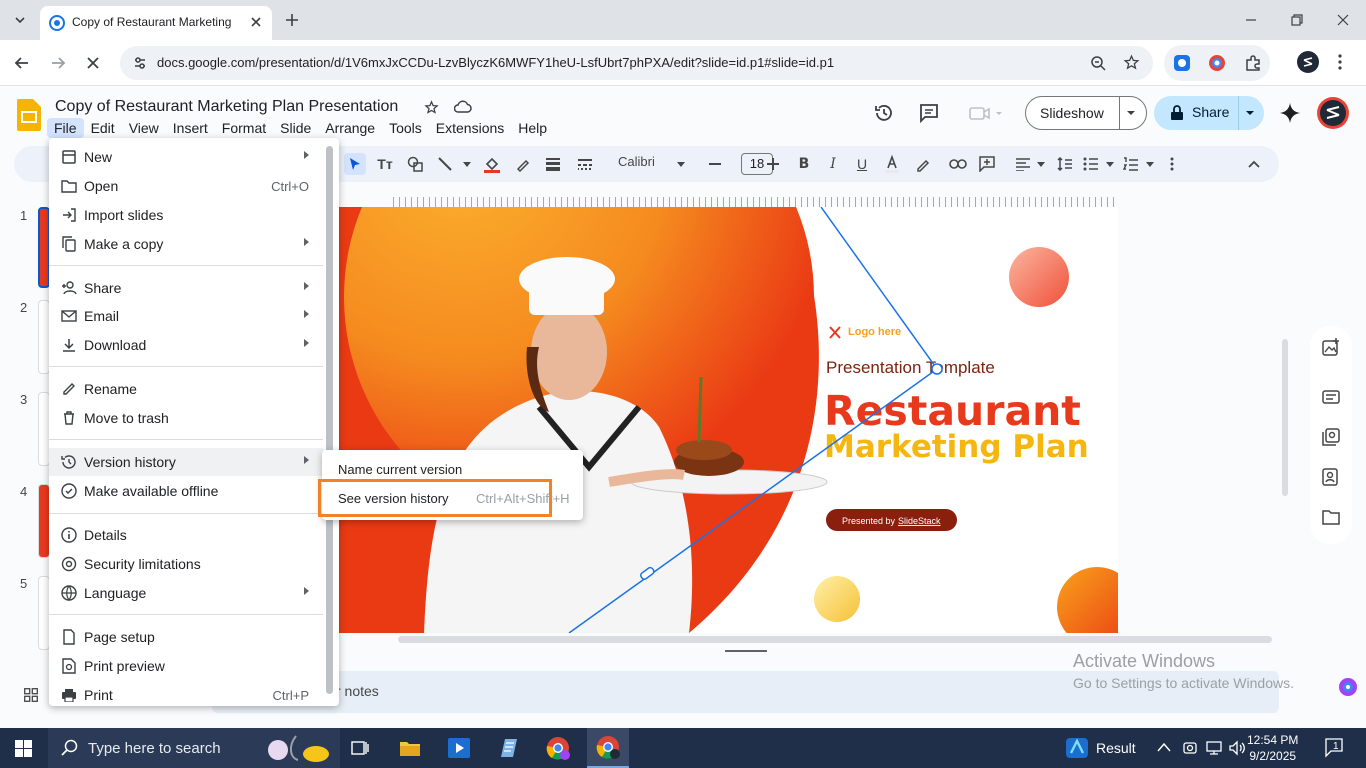 This screenshot has height=768, width=1366. Describe the element at coordinates (884, 113) in the screenshot. I see `version-history-icon` at that location.